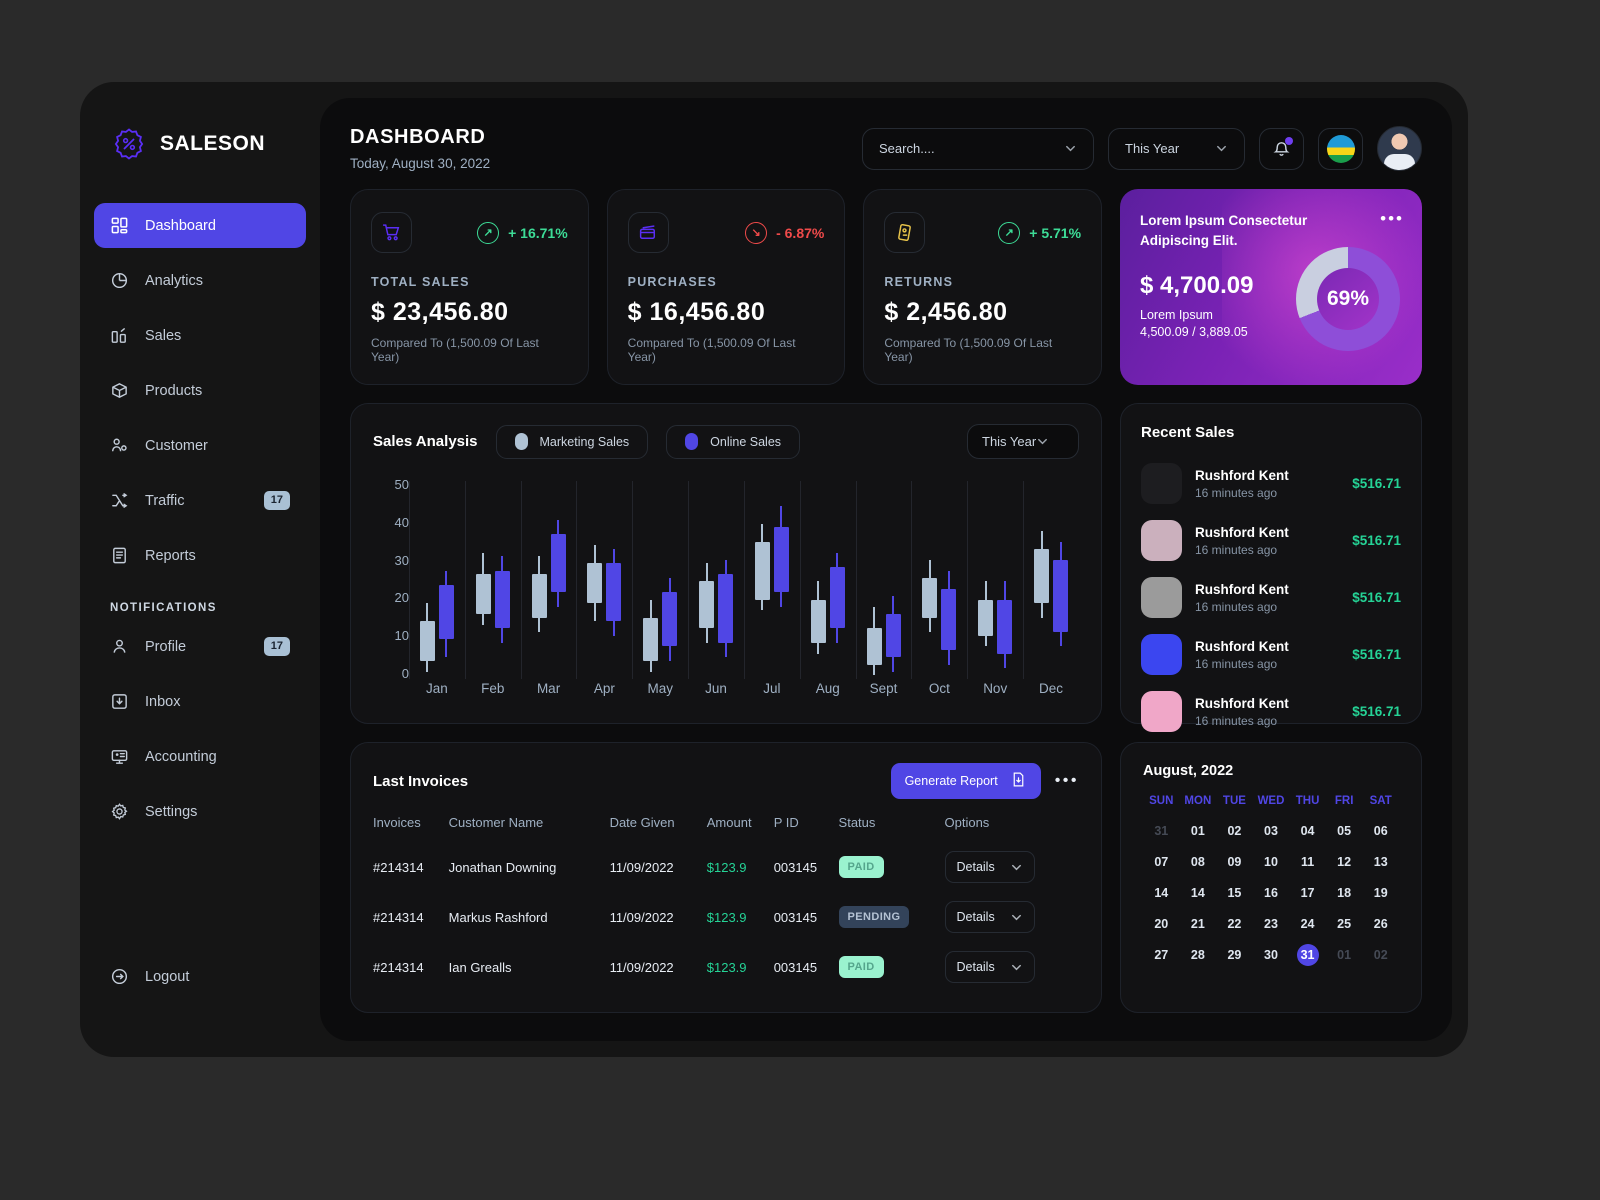  I want to click on chart-x-axis: Jan Feb Mar Apr May Jun Jul Aug Sept Oct Nov Dec, so click(744, 695).